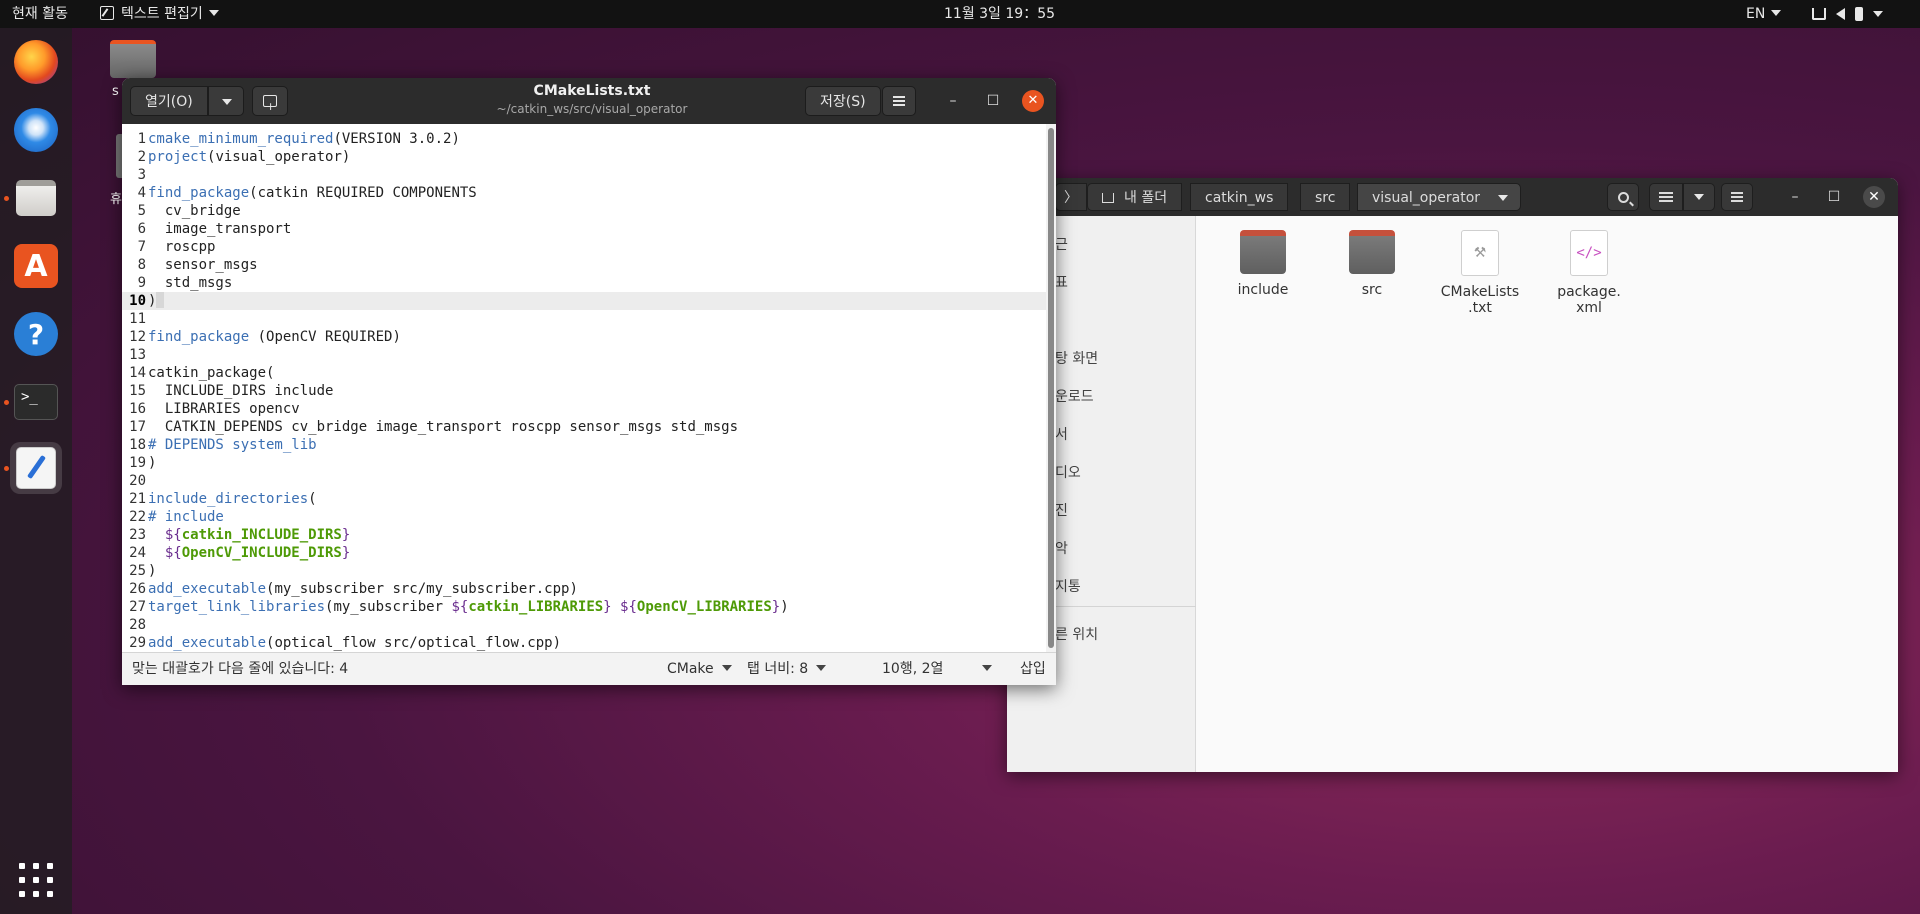 This screenshot has height=914, width=1920. I want to click on code-line: 25), so click(584, 571).